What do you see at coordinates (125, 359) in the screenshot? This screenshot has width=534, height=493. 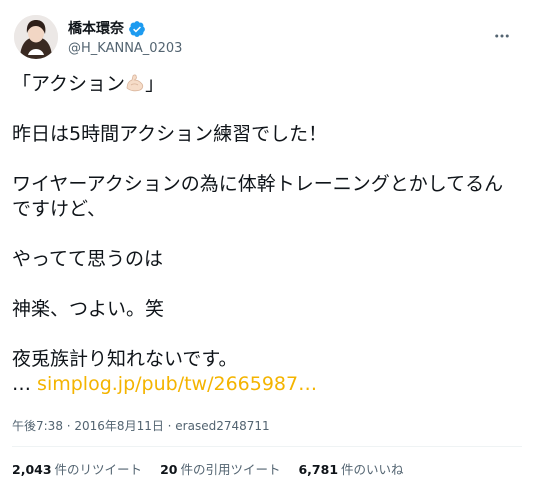 I see `tweet-line-6: 夜兎族計り知れないです。` at bounding box center [125, 359].